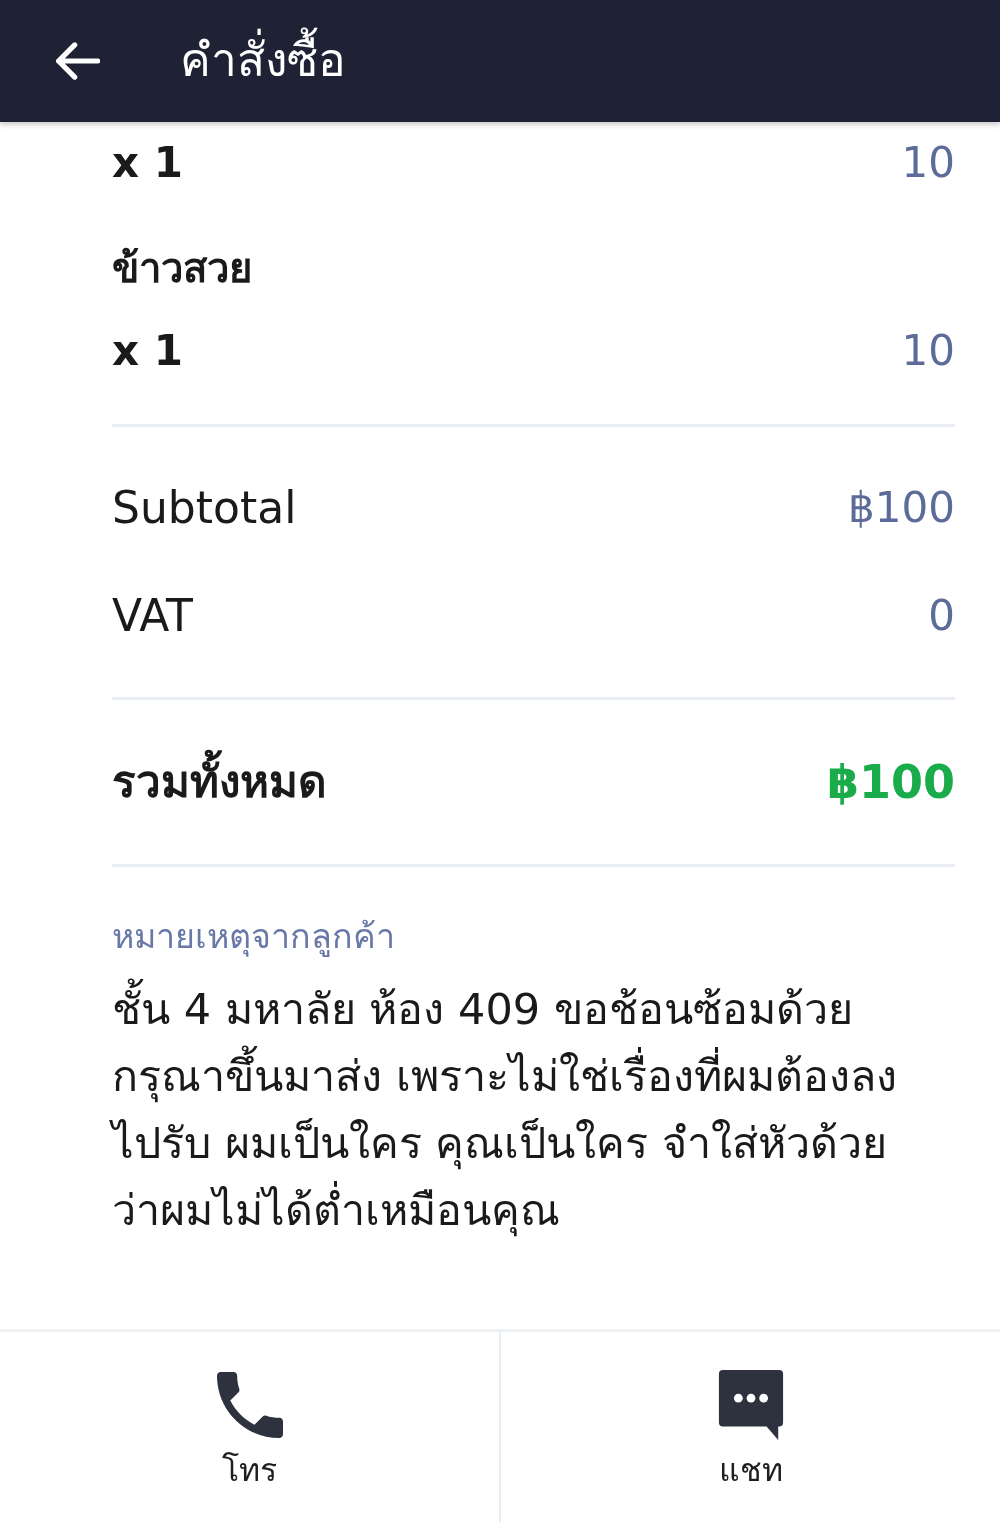  Describe the element at coordinates (204, 507) in the screenshot. I see `summary-label: Subtotal` at that location.